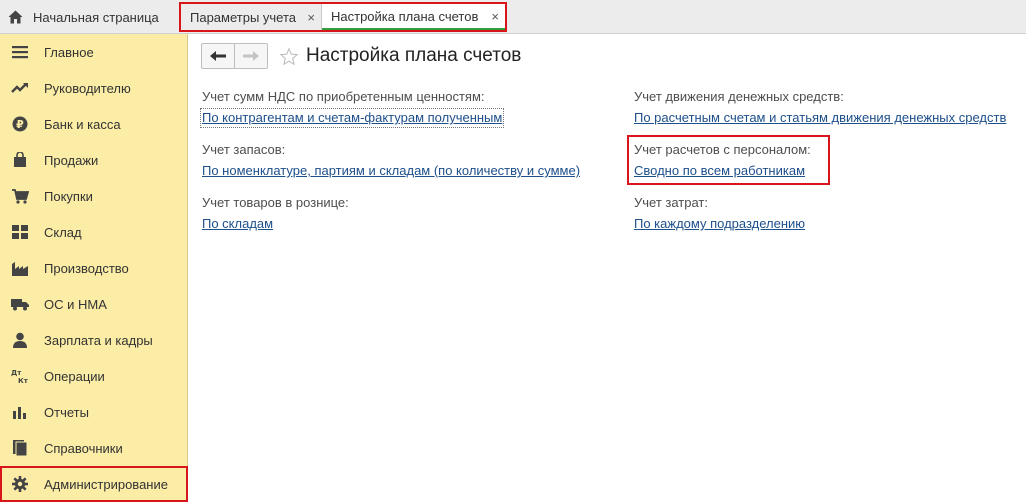  Describe the element at coordinates (71, 160) in the screenshot. I see `sidebar-item-label: Продажи` at that location.